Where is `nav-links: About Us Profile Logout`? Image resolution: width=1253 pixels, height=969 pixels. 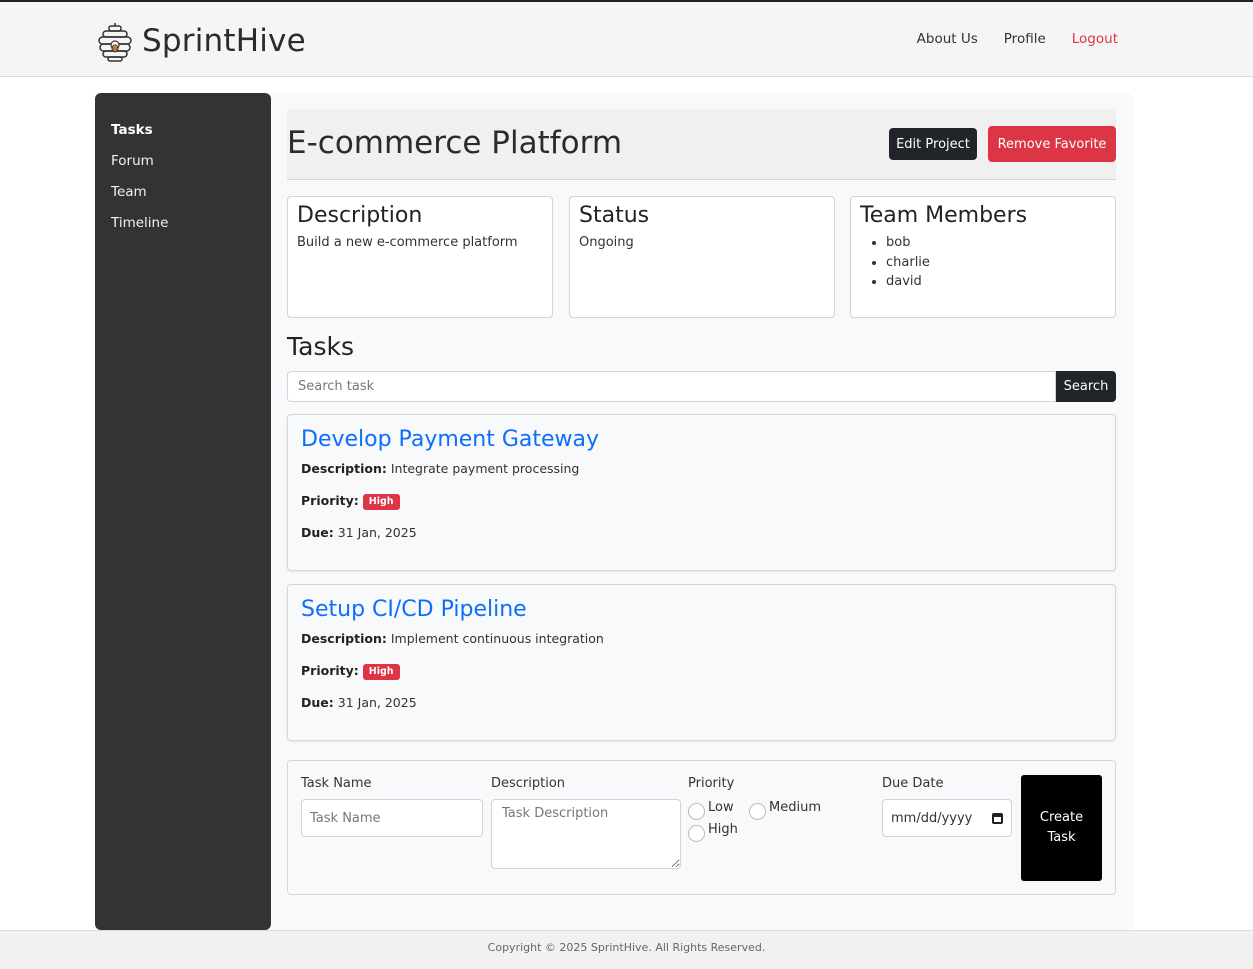
nav-links: About Us Profile Logout is located at coordinates (1004, 39).